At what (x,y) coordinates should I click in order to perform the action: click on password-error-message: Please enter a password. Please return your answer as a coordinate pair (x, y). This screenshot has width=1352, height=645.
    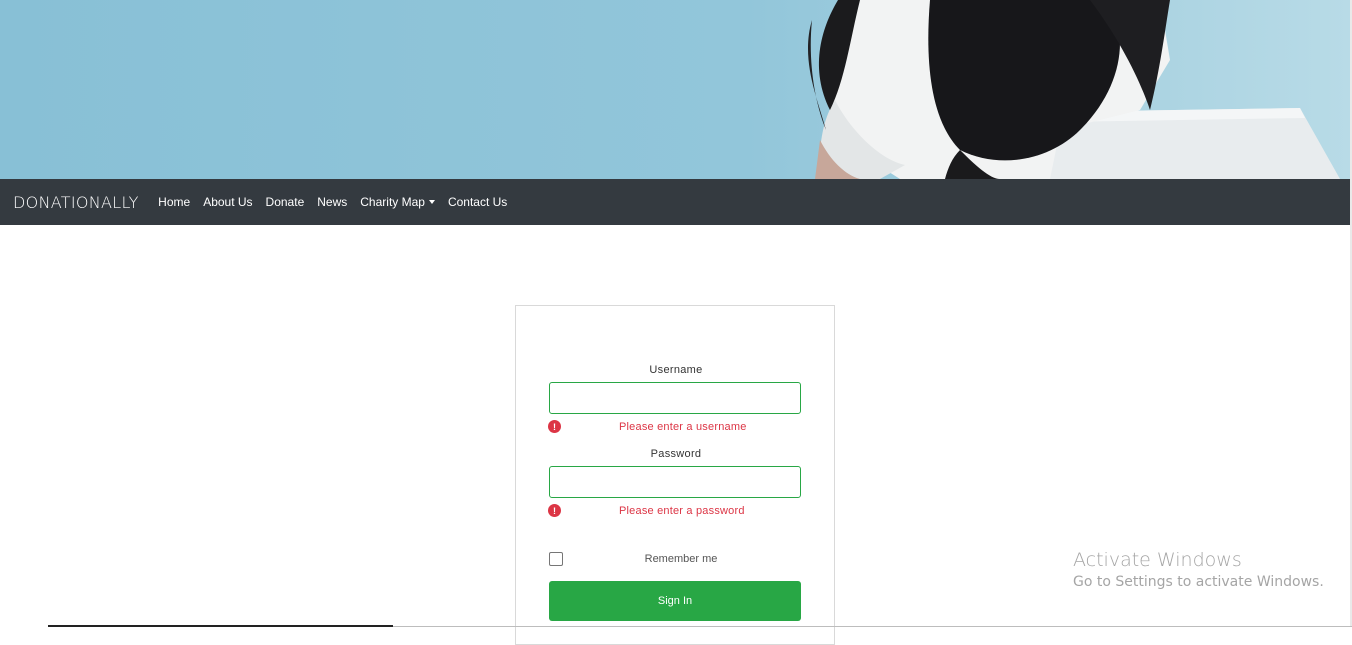
    Looking at the image, I should click on (682, 511).